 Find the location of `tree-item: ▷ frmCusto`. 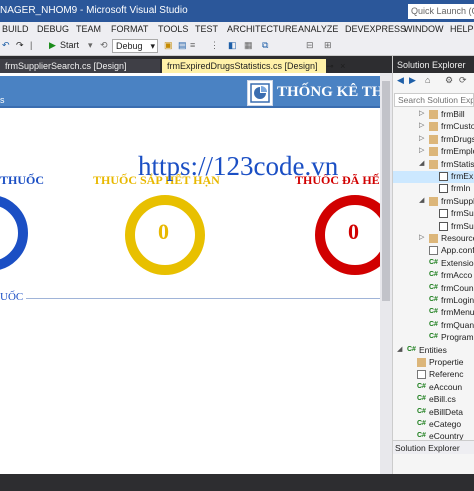

tree-item: ▷ frmCusto is located at coordinates (433, 127).